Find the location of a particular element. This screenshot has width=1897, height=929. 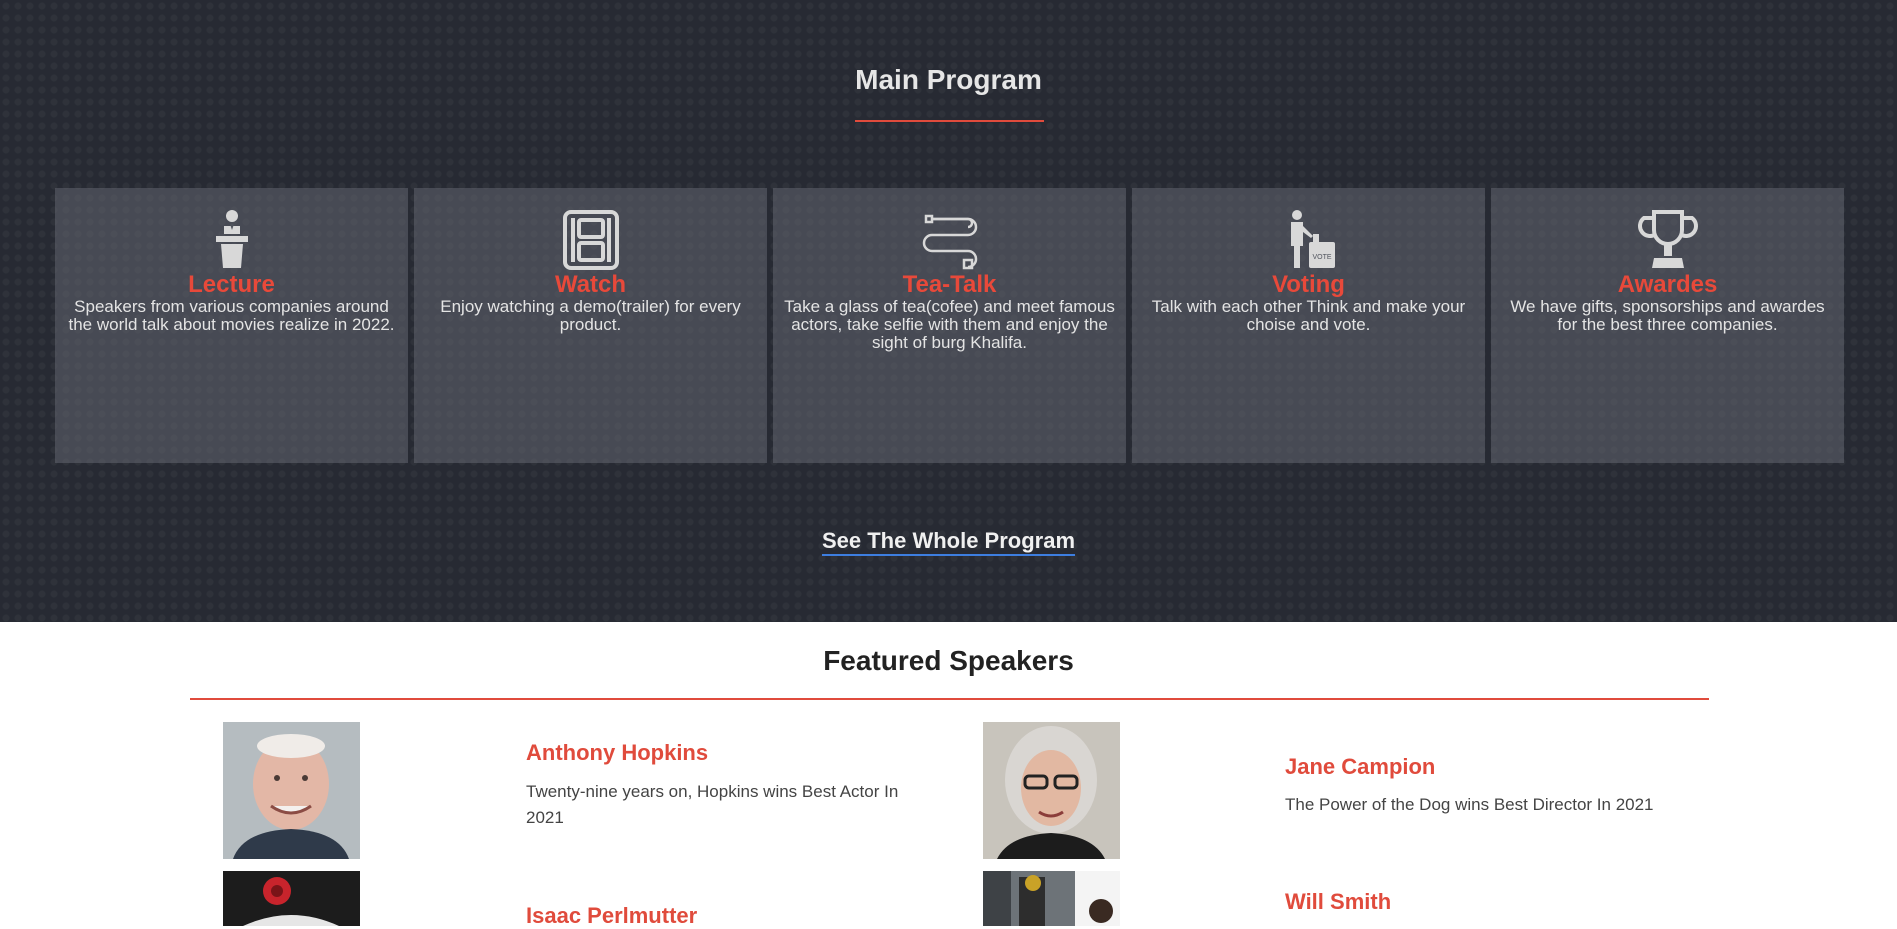

trophy-icon is located at coordinates (1667, 239).